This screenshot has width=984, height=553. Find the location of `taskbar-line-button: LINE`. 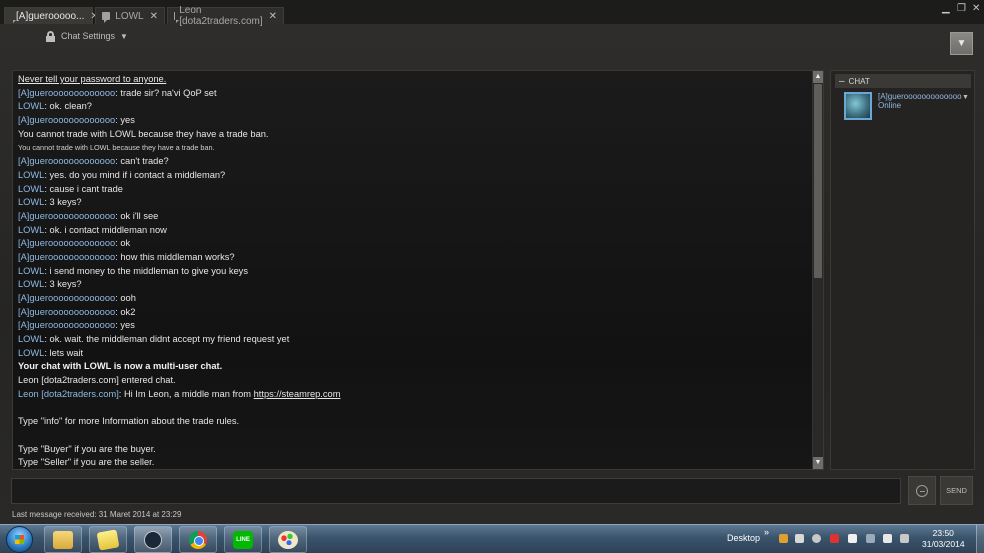

taskbar-line-button: LINE is located at coordinates (243, 539).